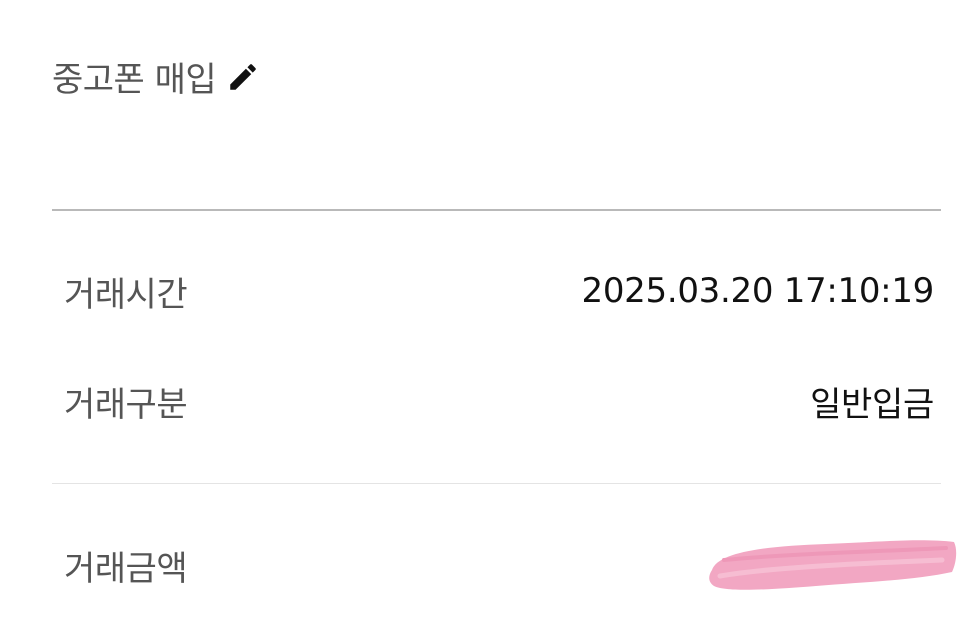 This screenshot has height=626, width=960. Describe the element at coordinates (134, 80) in the screenshot. I see `memo-label: 중고폰 매입` at that location.